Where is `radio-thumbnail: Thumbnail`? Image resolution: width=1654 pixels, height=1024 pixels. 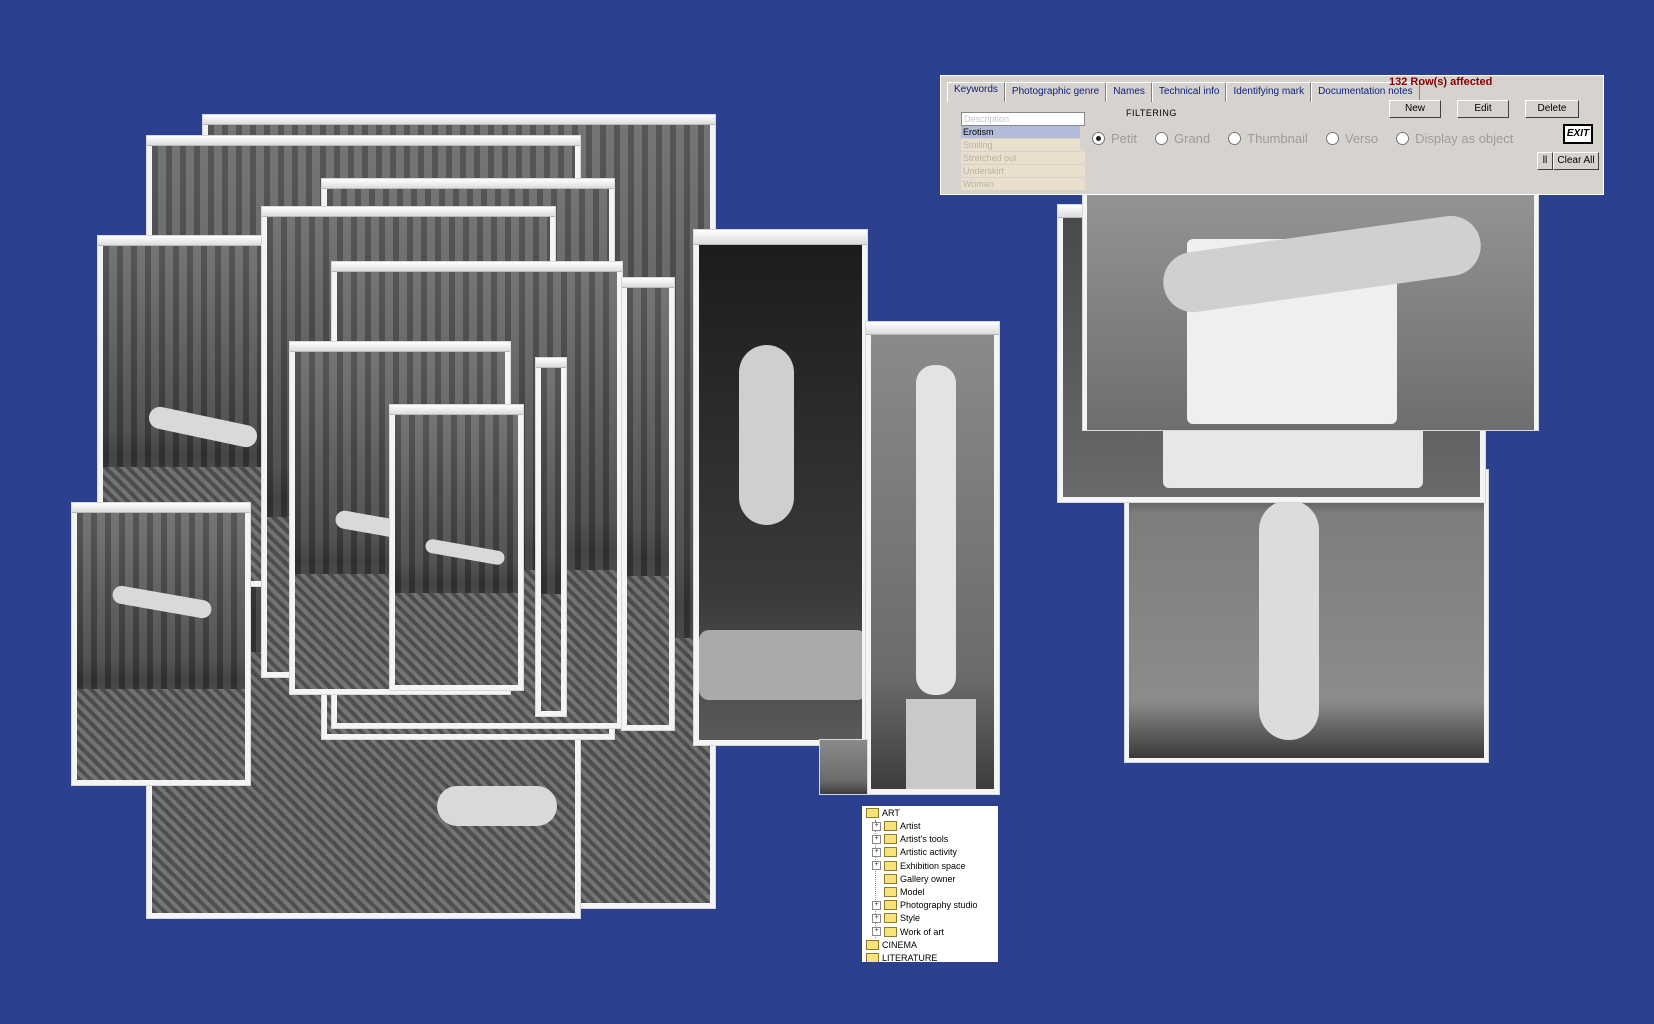 radio-thumbnail: Thumbnail is located at coordinates (1268, 138).